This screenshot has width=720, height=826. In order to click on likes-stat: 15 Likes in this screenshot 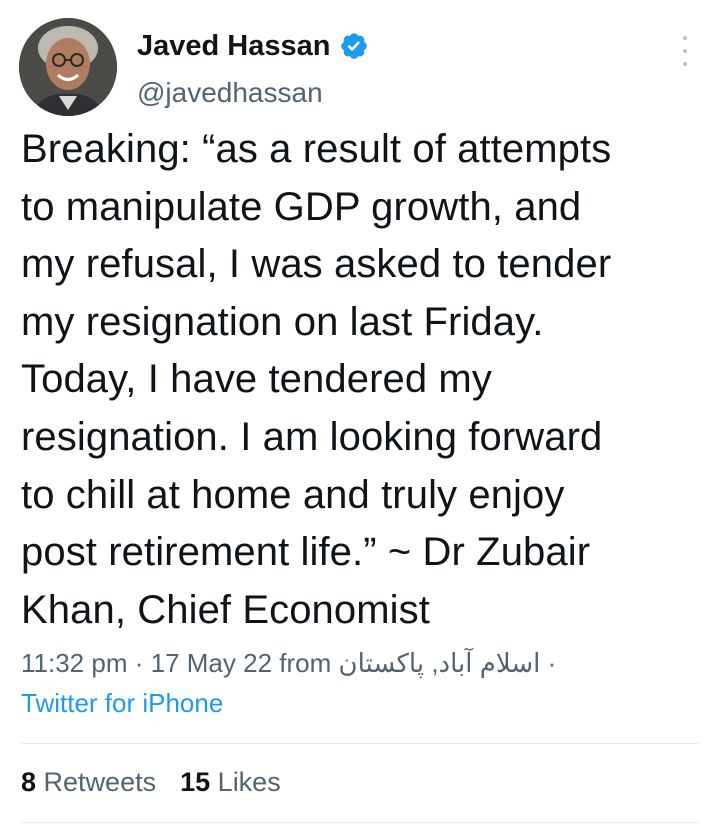, I will do `click(230, 782)`.